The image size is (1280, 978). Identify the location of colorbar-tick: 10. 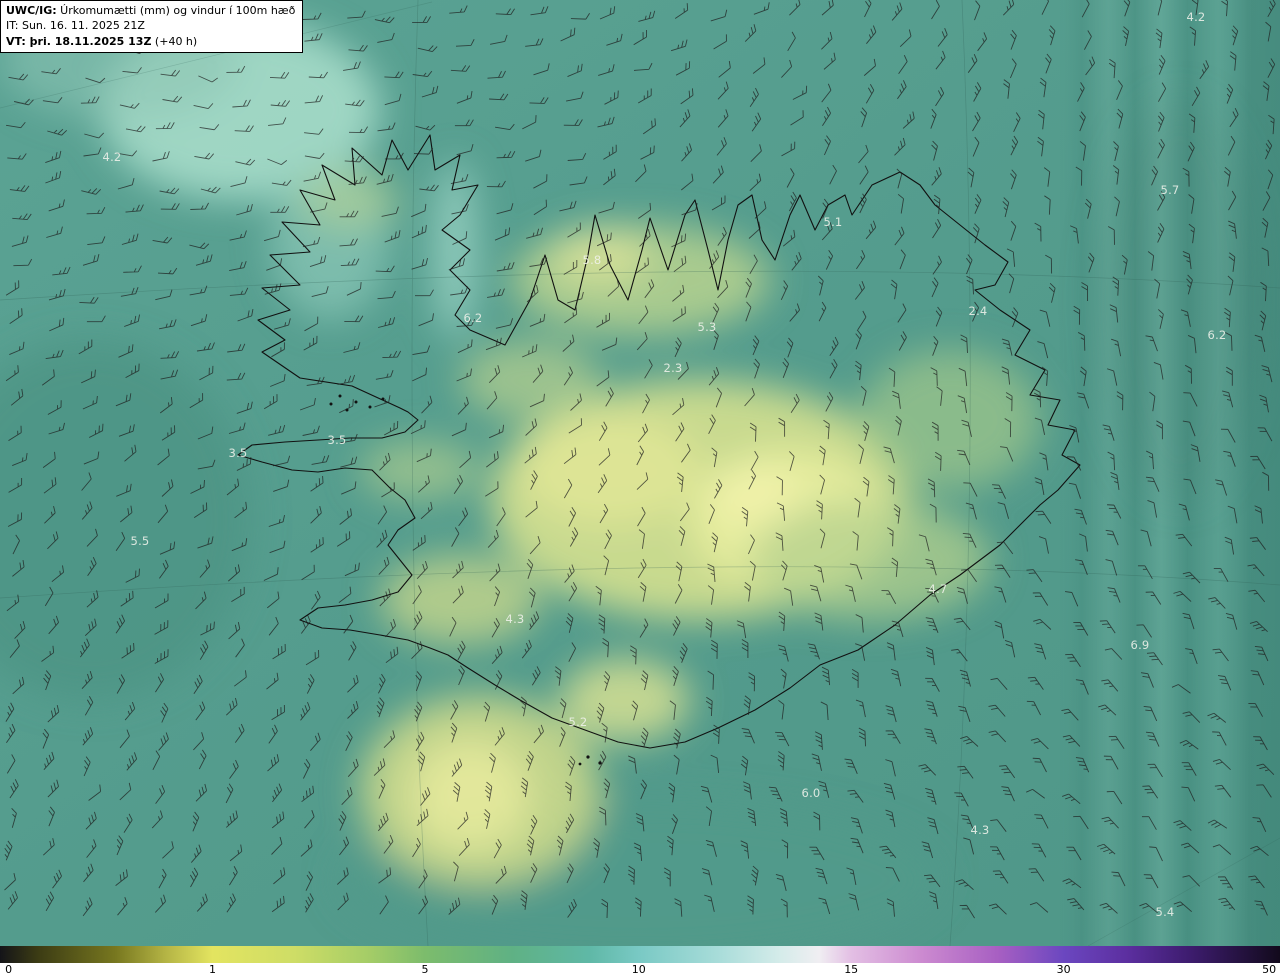
(638, 969).